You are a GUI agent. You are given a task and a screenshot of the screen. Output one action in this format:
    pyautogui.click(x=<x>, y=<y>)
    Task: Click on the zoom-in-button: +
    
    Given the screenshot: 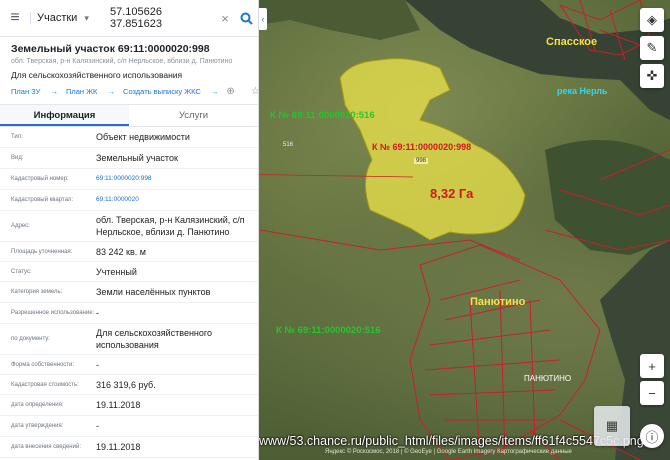 What is the action you would take?
    pyautogui.click(x=652, y=366)
    